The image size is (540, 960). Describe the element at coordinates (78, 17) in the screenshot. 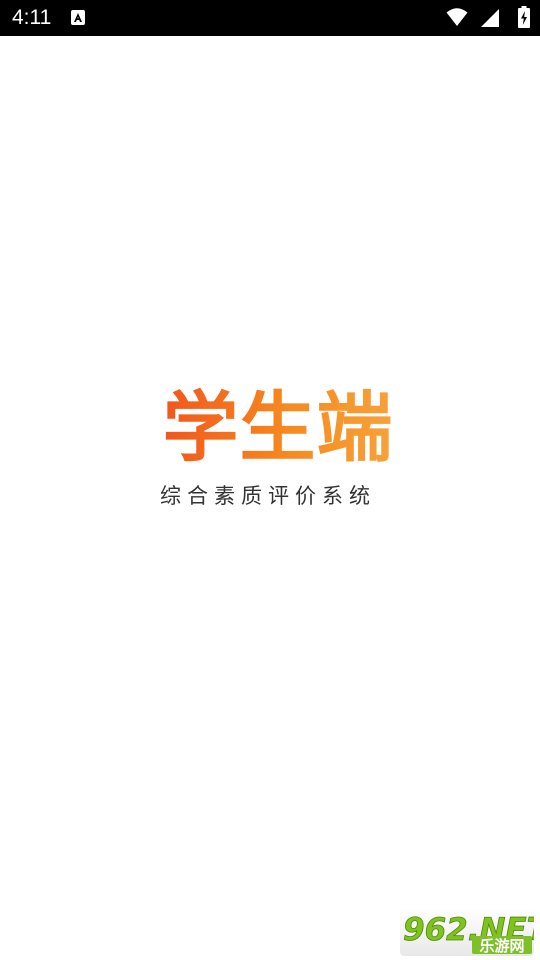

I see `a-letter-icon` at that location.